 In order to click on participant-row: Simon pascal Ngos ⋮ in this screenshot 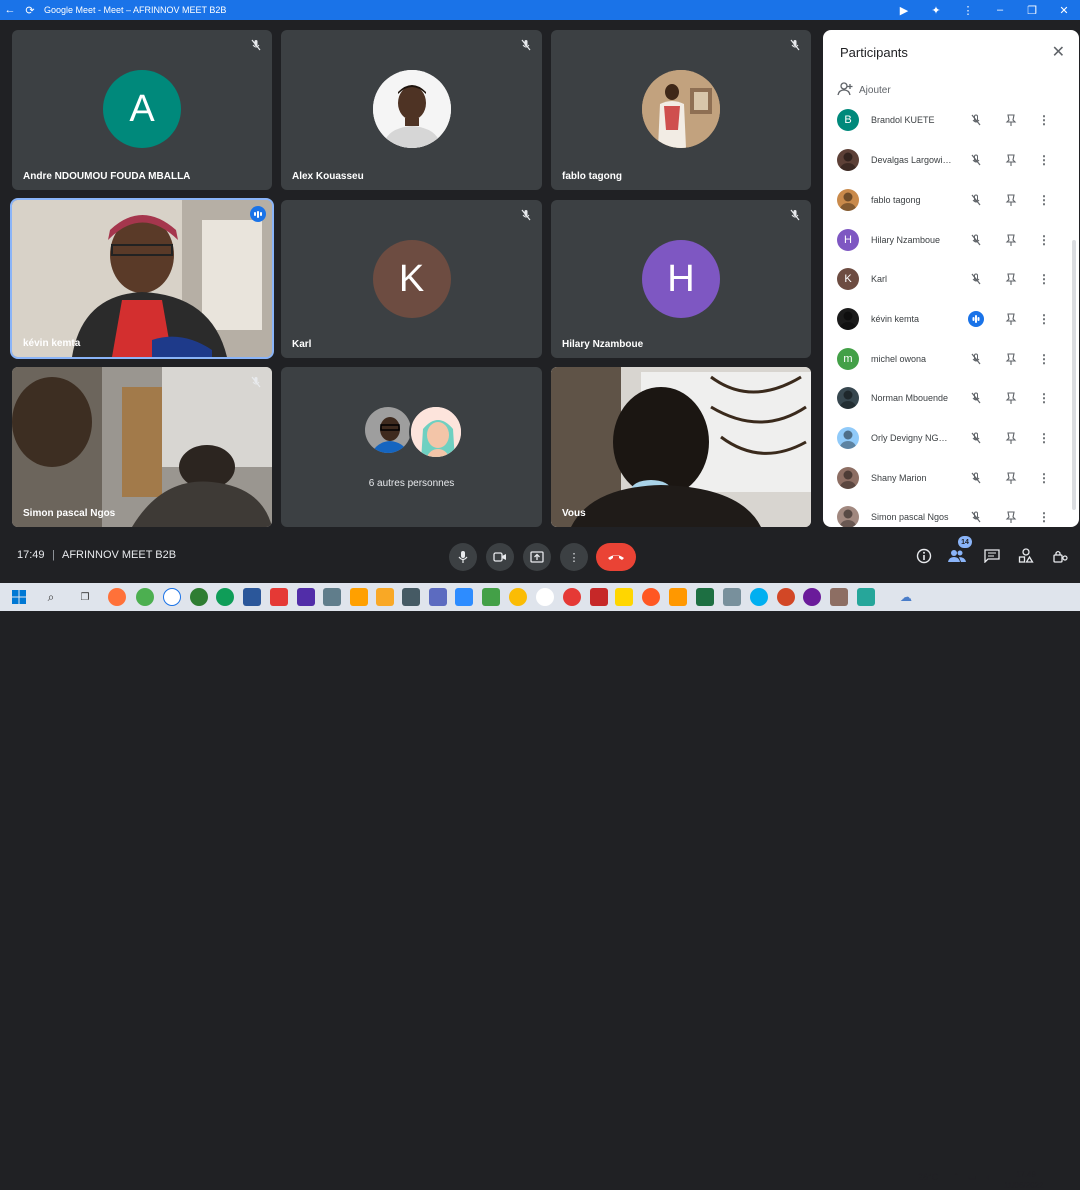, I will do `click(951, 512)`.